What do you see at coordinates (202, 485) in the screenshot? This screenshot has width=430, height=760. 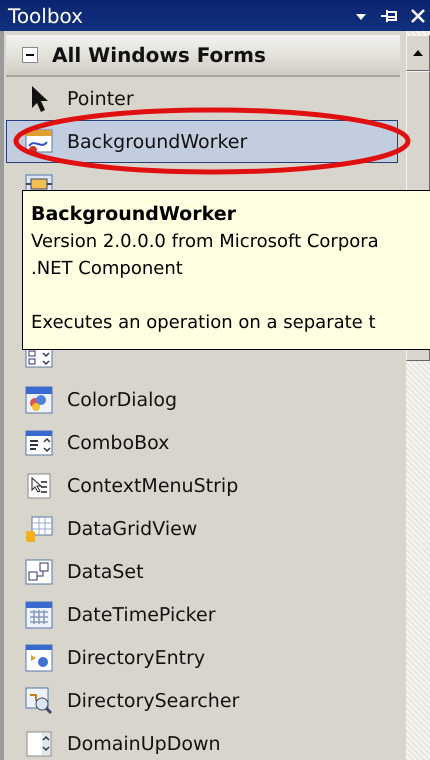 I see `toolbox-item: ContextMenuStrip` at bounding box center [202, 485].